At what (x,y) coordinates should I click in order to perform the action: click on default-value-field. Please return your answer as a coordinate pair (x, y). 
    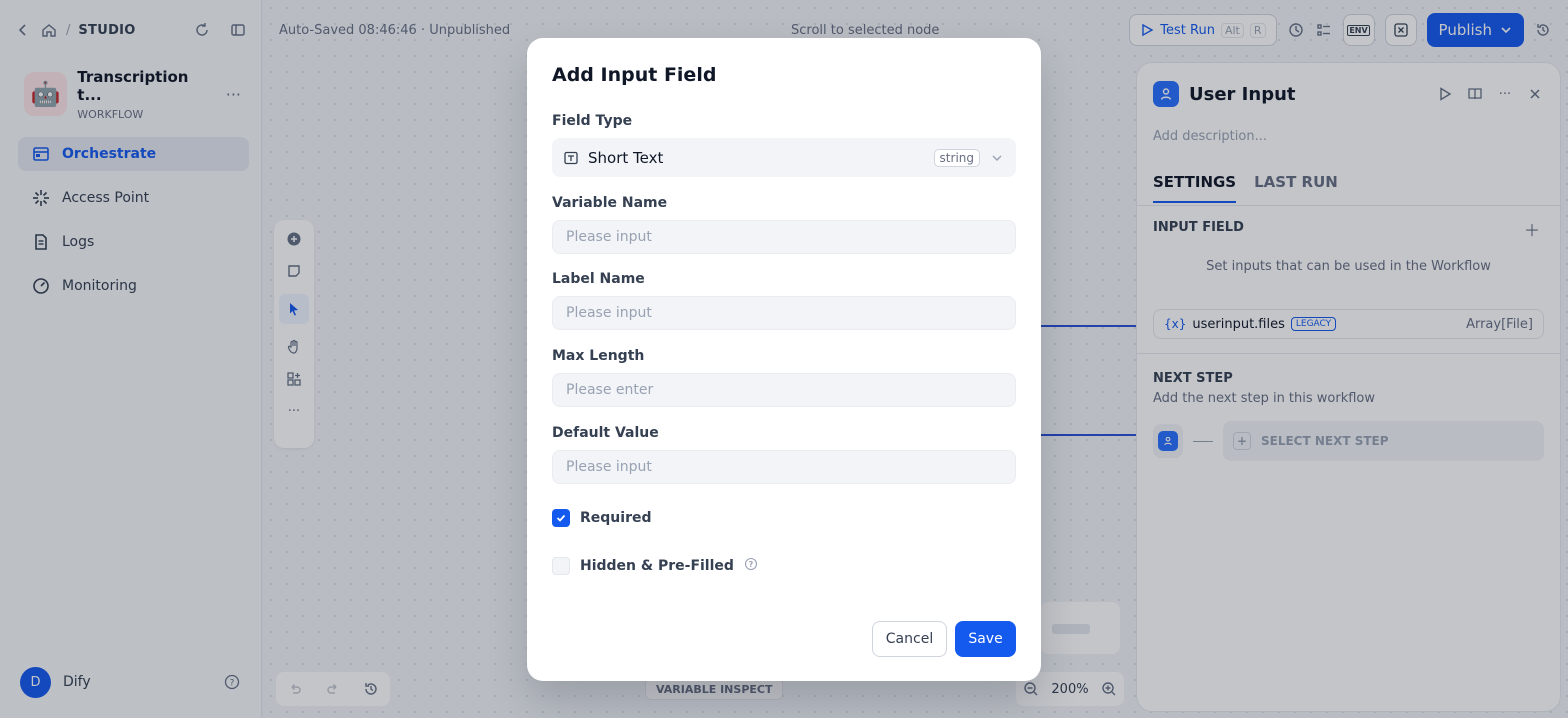
    Looking at the image, I should click on (784, 467).